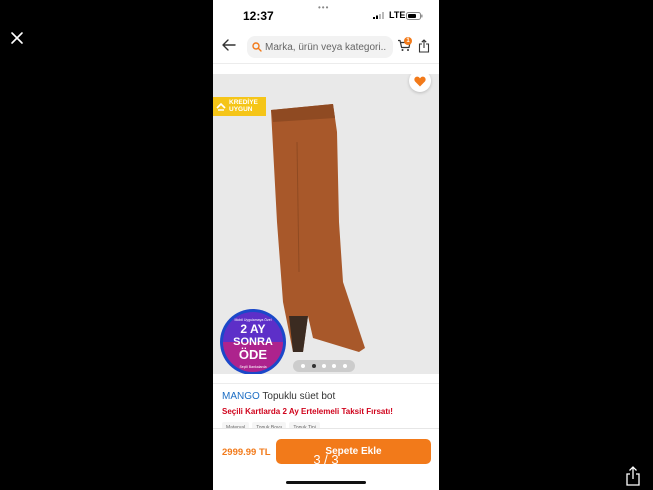 The image size is (653, 490). Describe the element at coordinates (408, 41) in the screenshot. I see `cart-count-badge: 1` at that location.